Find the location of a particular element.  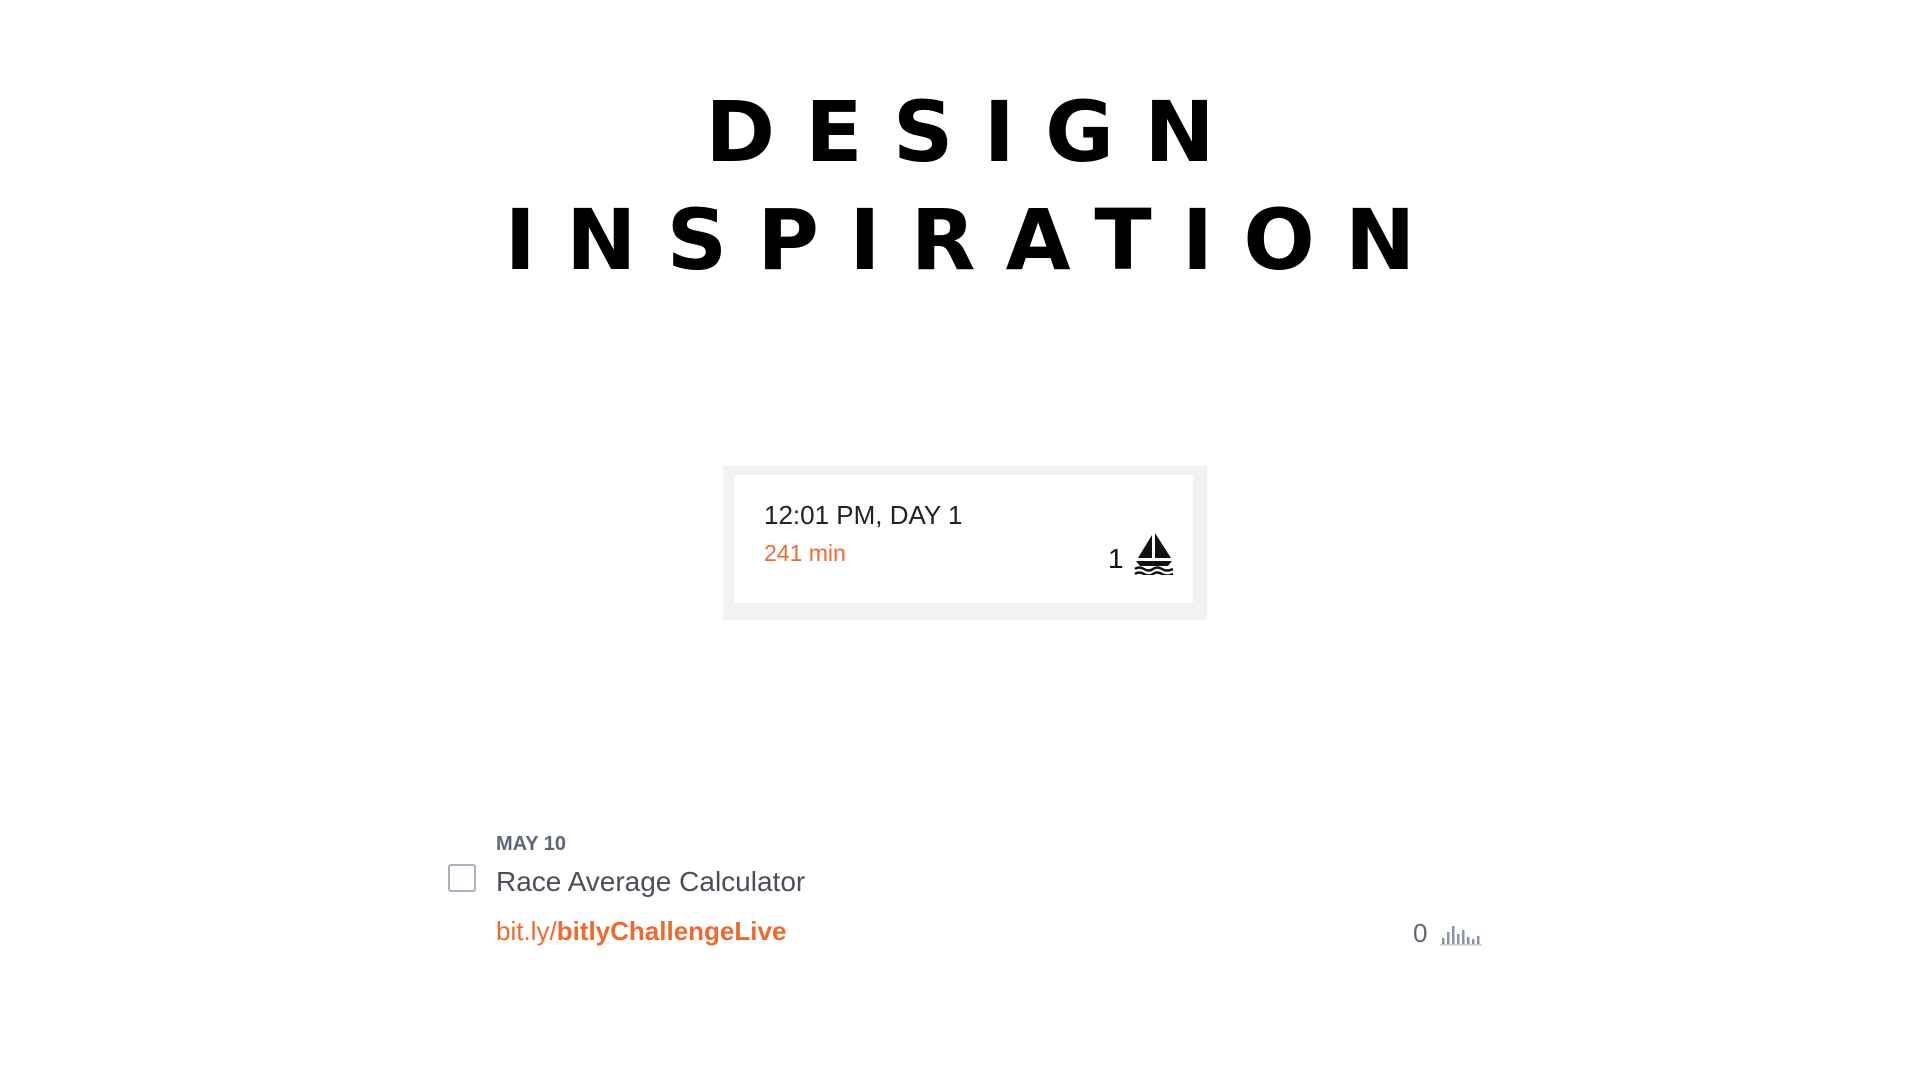

boat-count: 1 is located at coordinates (1116, 558).